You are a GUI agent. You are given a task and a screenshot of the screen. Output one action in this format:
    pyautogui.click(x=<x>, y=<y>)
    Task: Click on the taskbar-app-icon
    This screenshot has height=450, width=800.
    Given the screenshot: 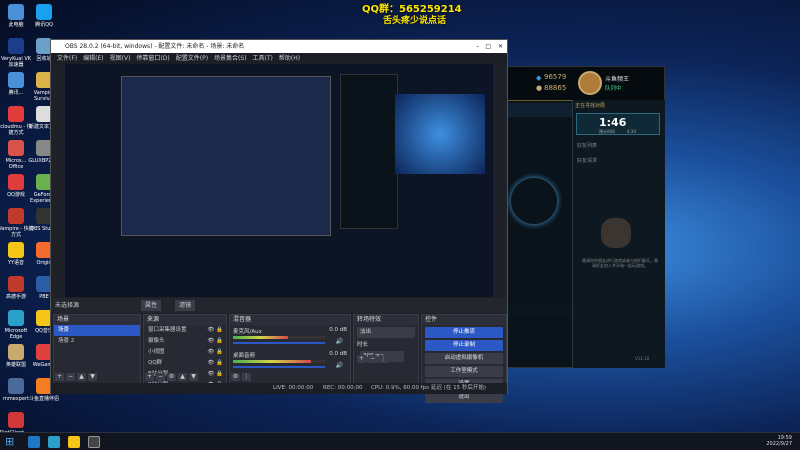 What is the action you would take?
    pyautogui.click(x=34, y=442)
    